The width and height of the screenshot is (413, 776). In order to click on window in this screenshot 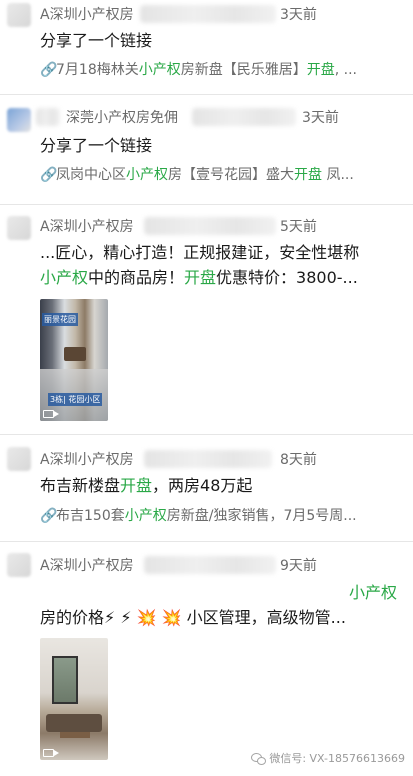, I will do `click(65, 680)`.